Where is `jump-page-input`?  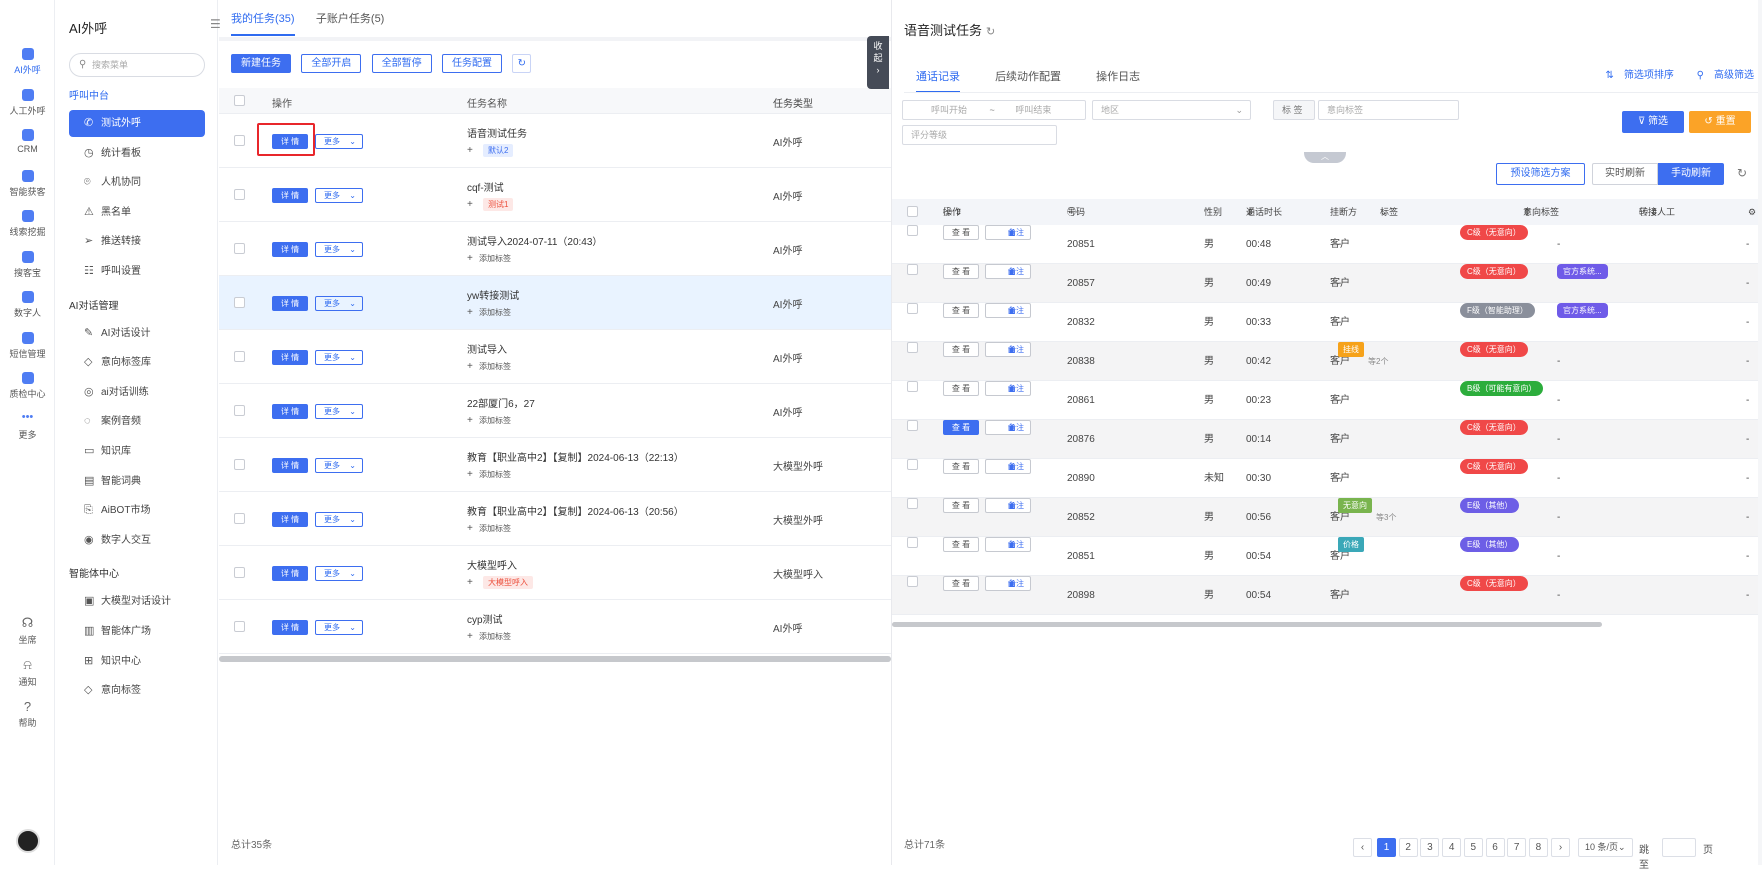 jump-page-input is located at coordinates (1679, 847).